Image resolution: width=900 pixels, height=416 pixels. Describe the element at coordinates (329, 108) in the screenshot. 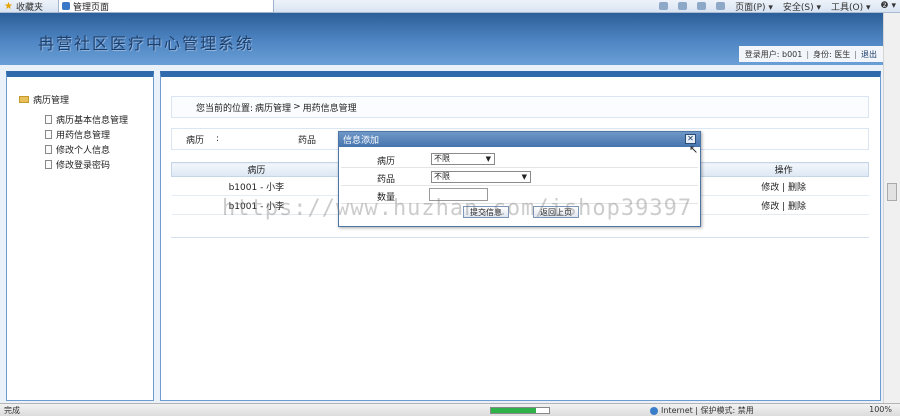

I see `breadcrumb-current: 用药信息管理` at that location.